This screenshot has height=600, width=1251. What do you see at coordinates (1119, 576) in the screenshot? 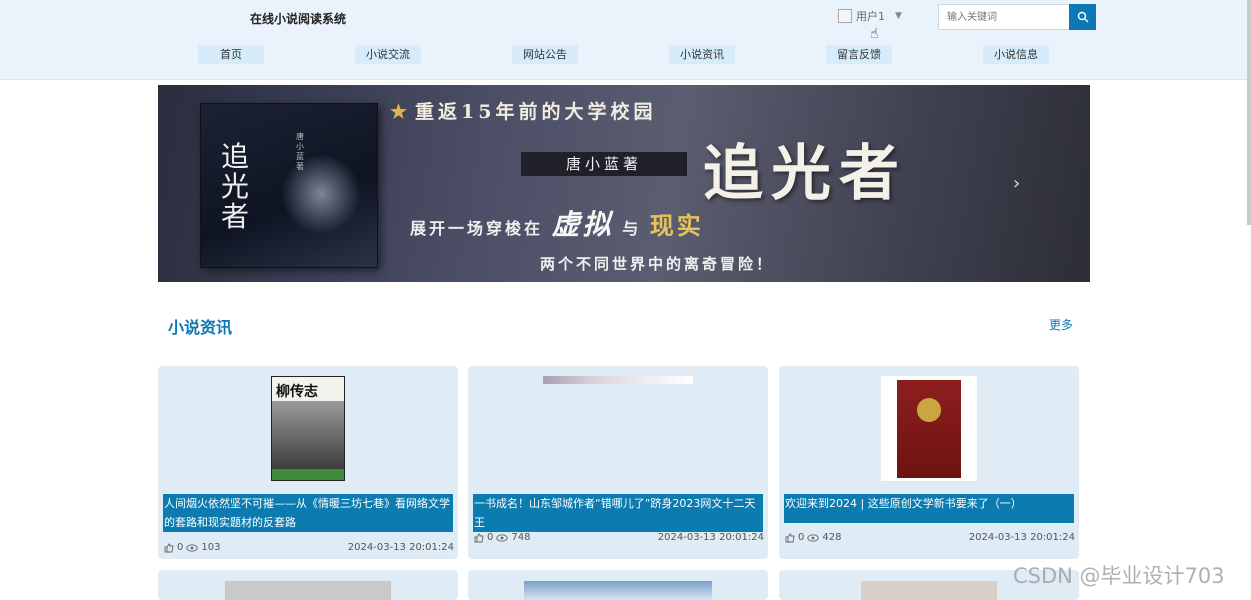
I see `watermark: CSDN @毕业设计703` at bounding box center [1119, 576].